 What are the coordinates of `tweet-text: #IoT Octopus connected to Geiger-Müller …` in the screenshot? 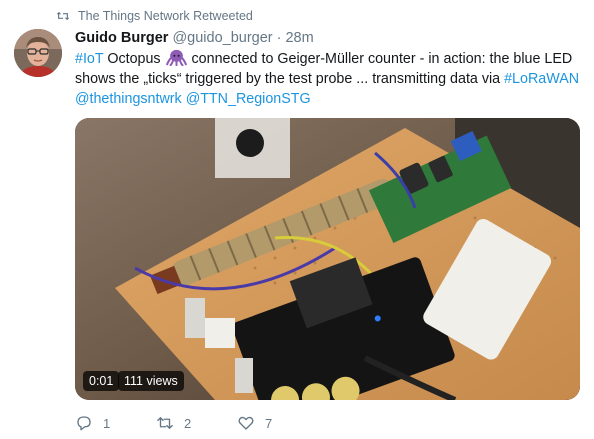 It's located at (331, 79).